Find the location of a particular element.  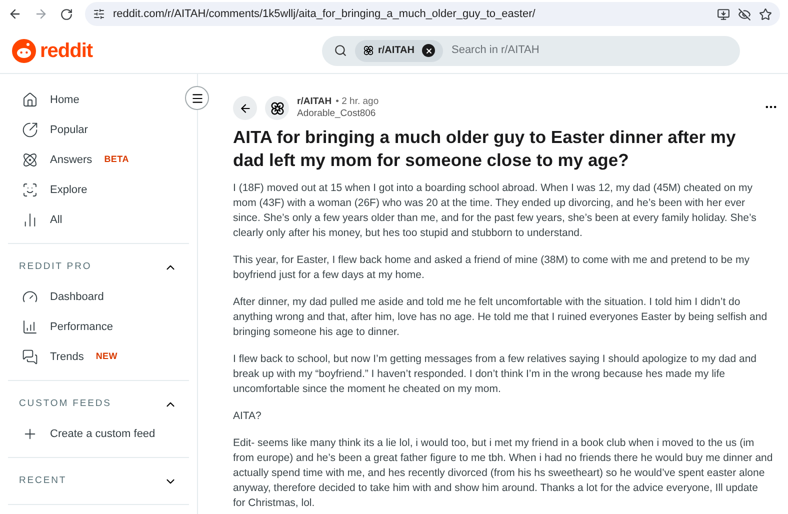

back-button is located at coordinates (245, 108).